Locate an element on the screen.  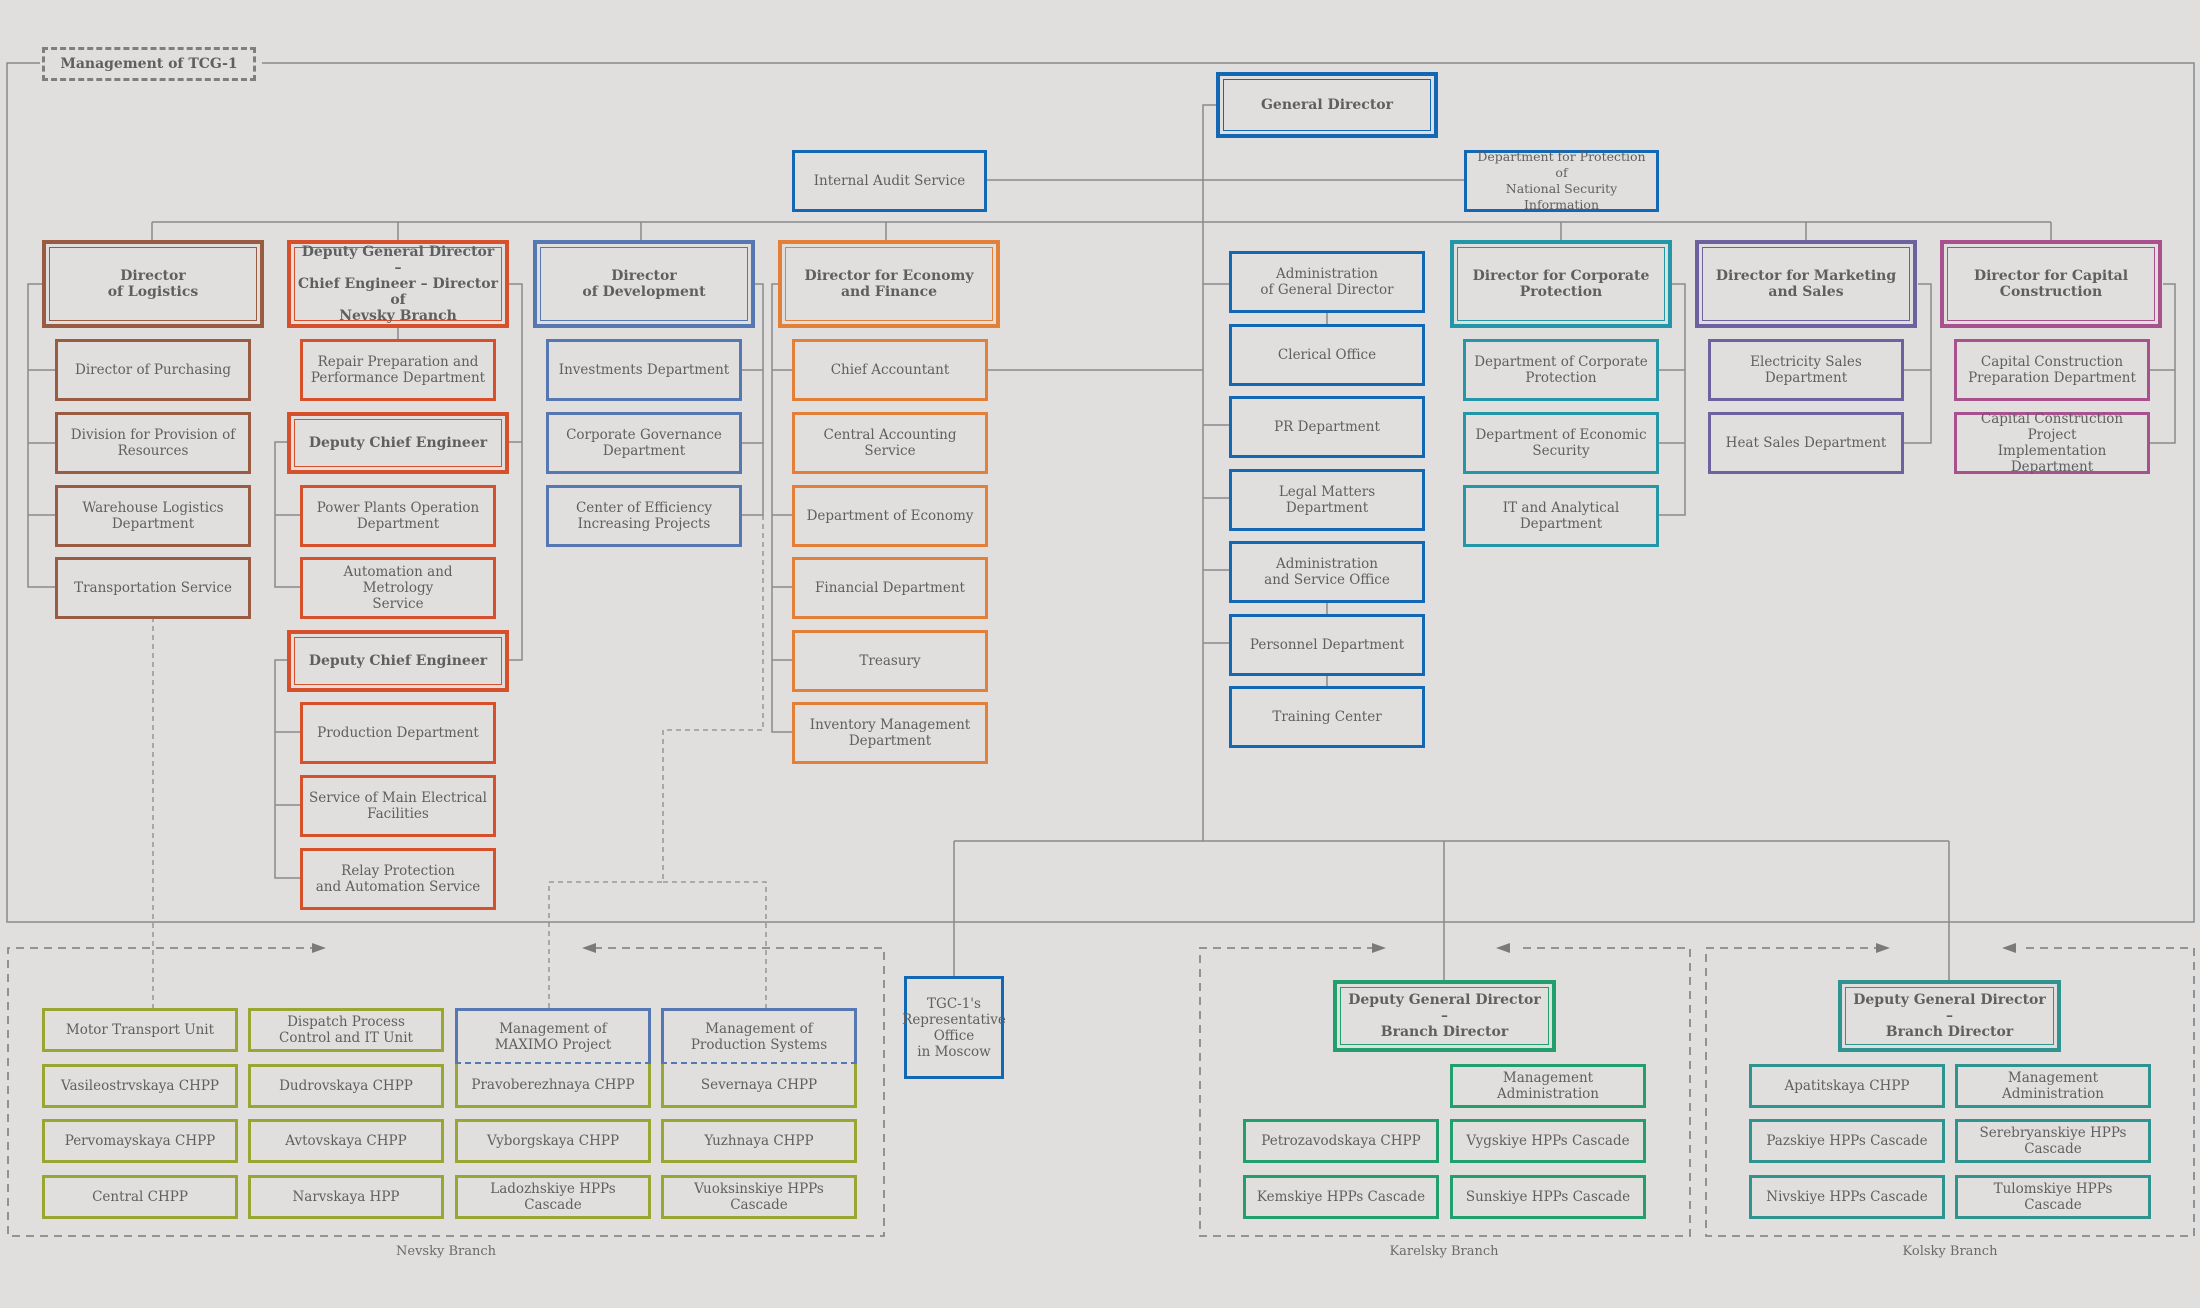
economy-item: Department of Economy is located at coordinates (890, 516).